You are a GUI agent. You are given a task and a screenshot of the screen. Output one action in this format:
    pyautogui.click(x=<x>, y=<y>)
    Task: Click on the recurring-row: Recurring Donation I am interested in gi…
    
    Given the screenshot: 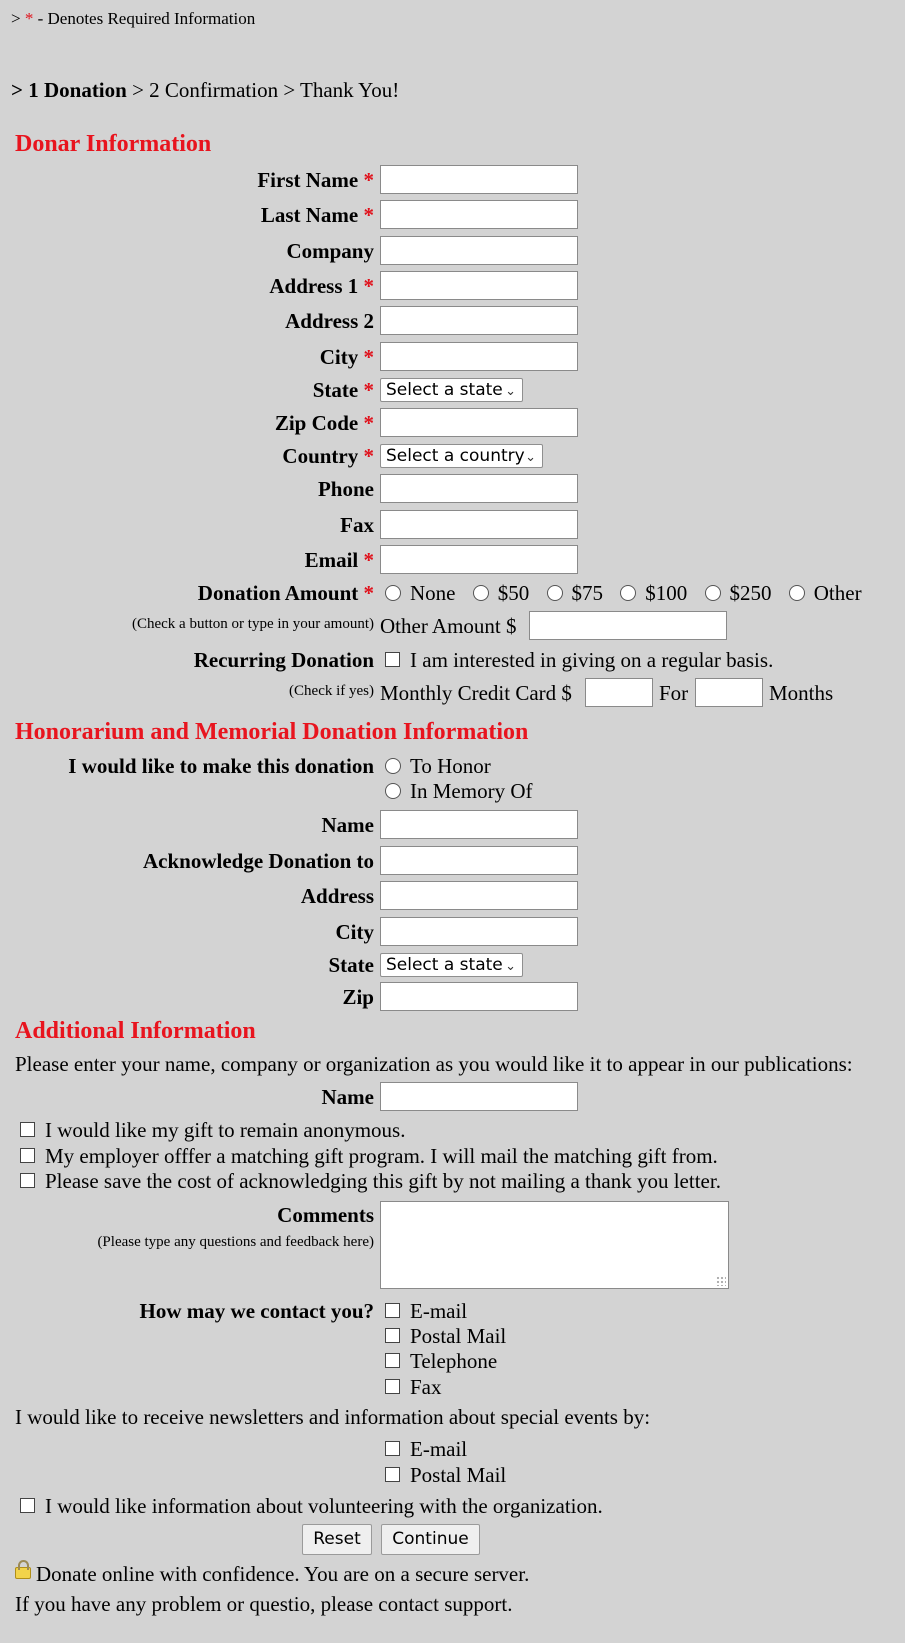 What is the action you would take?
    pyautogui.click(x=452, y=660)
    